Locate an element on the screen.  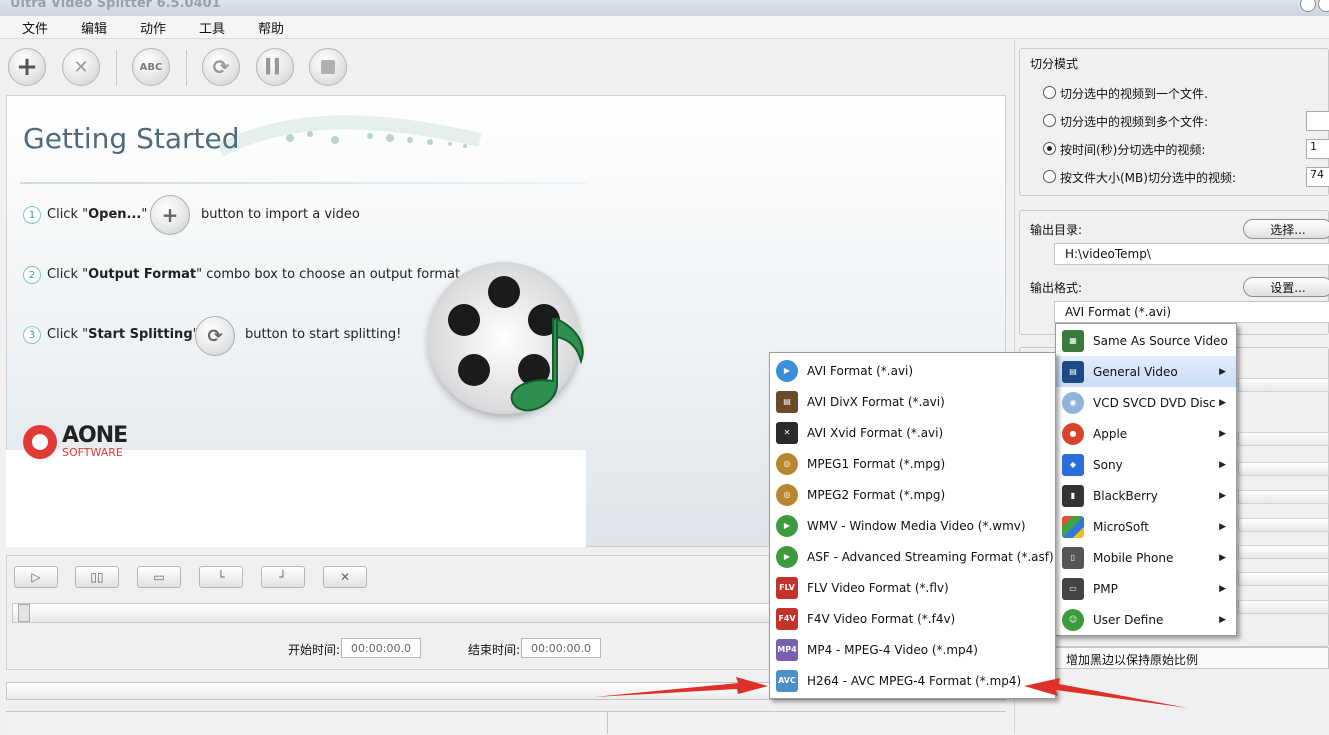
right-arrow-icon is located at coordinates (1106, 693).